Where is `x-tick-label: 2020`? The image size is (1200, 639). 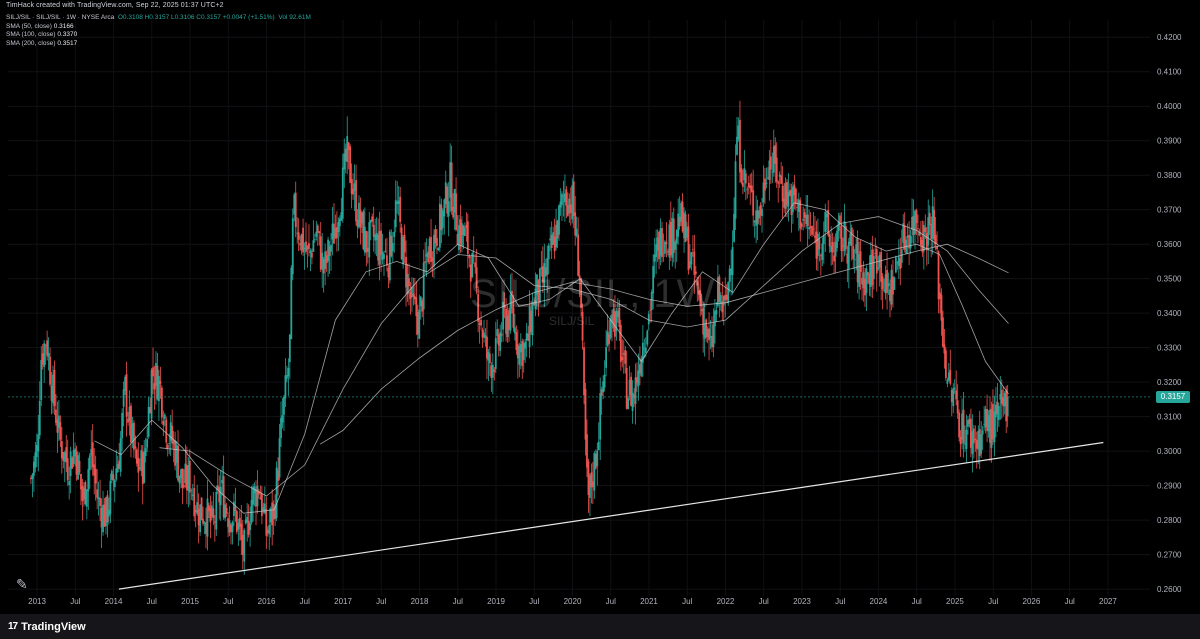 x-tick-label: 2020 is located at coordinates (573, 601).